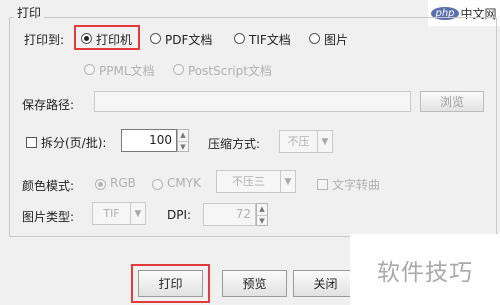 This screenshot has height=305, width=500. Describe the element at coordinates (356, 185) in the screenshot. I see `text-to-curve-label: 文字转曲` at that location.